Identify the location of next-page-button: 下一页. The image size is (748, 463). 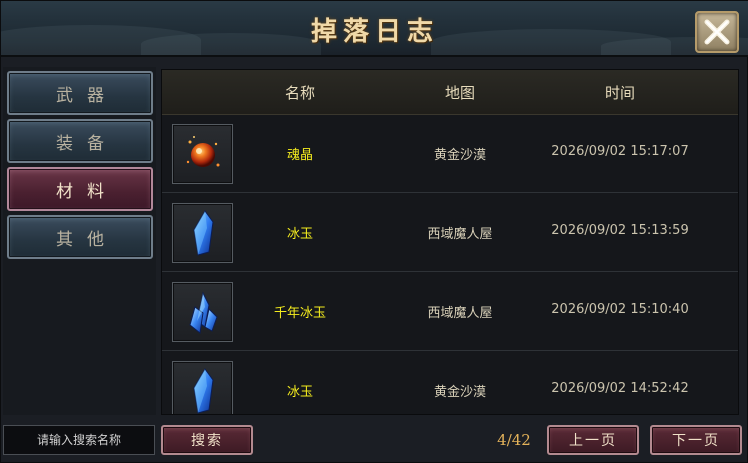
(696, 440).